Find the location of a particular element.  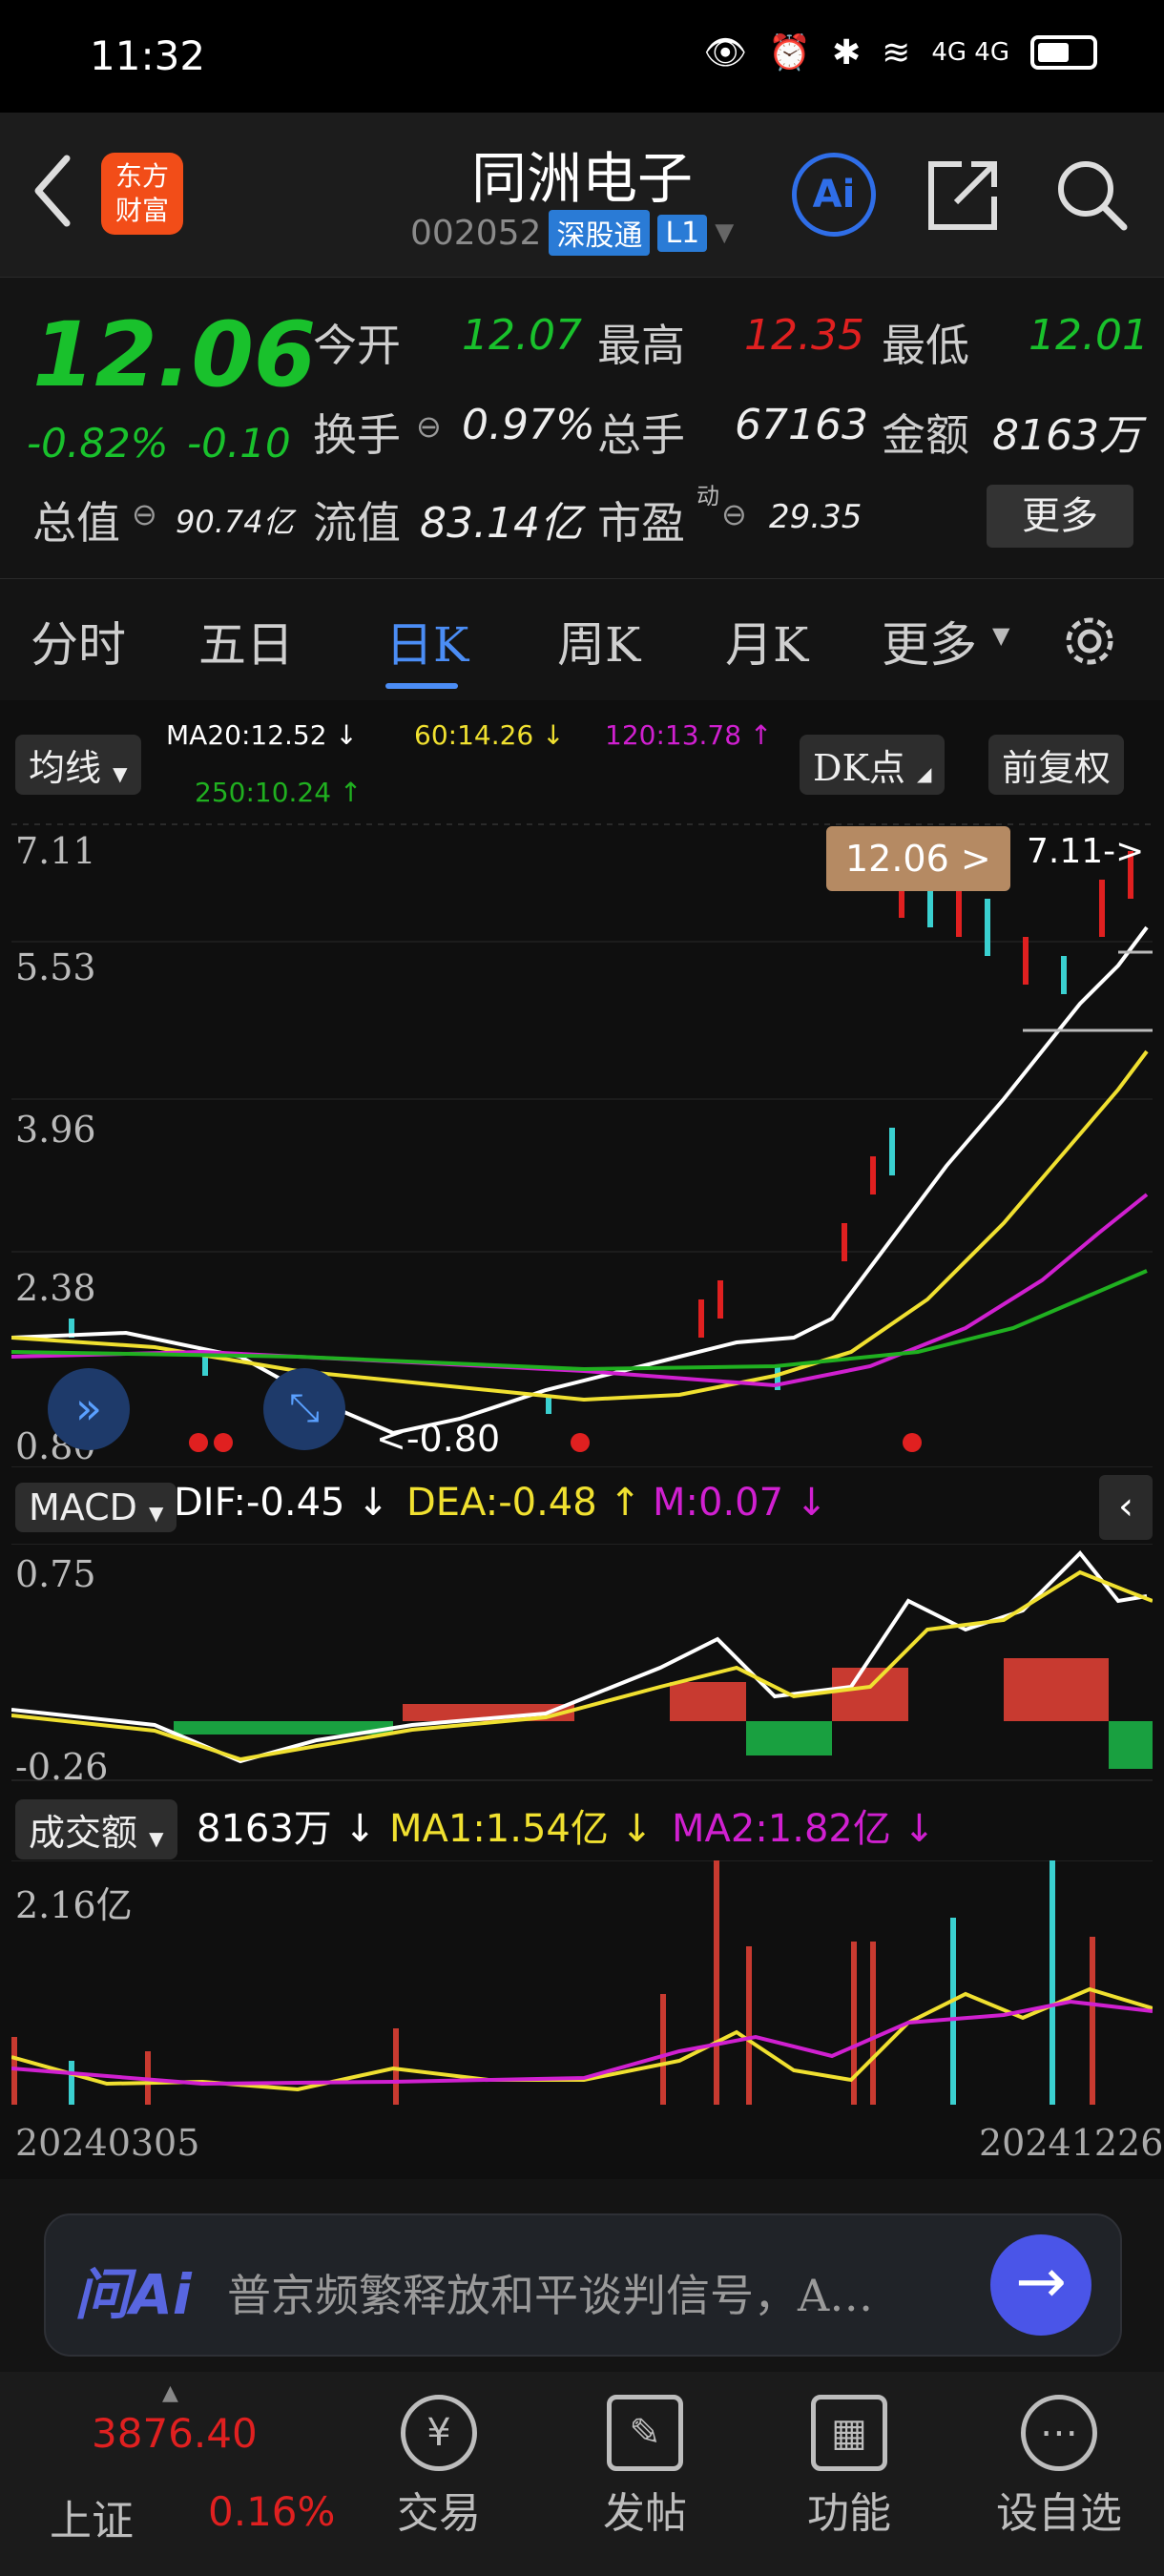

pe-dynamic-mark: 动 is located at coordinates (708, 496).